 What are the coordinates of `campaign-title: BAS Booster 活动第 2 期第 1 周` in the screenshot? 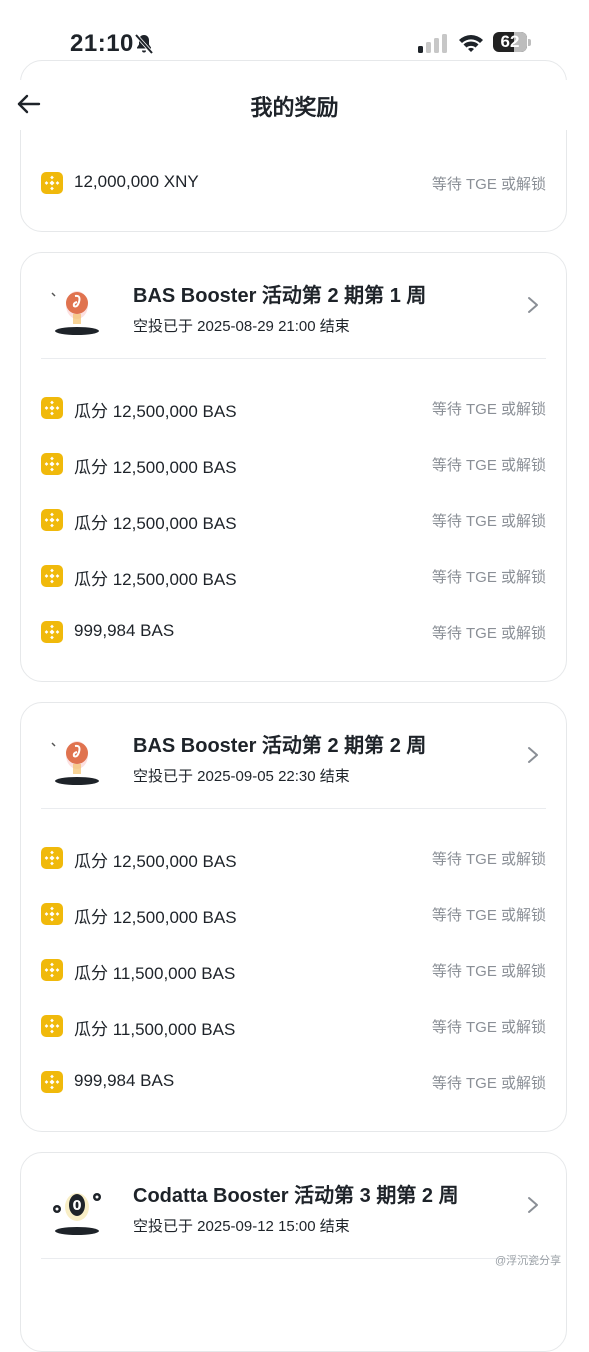 It's located at (280, 296).